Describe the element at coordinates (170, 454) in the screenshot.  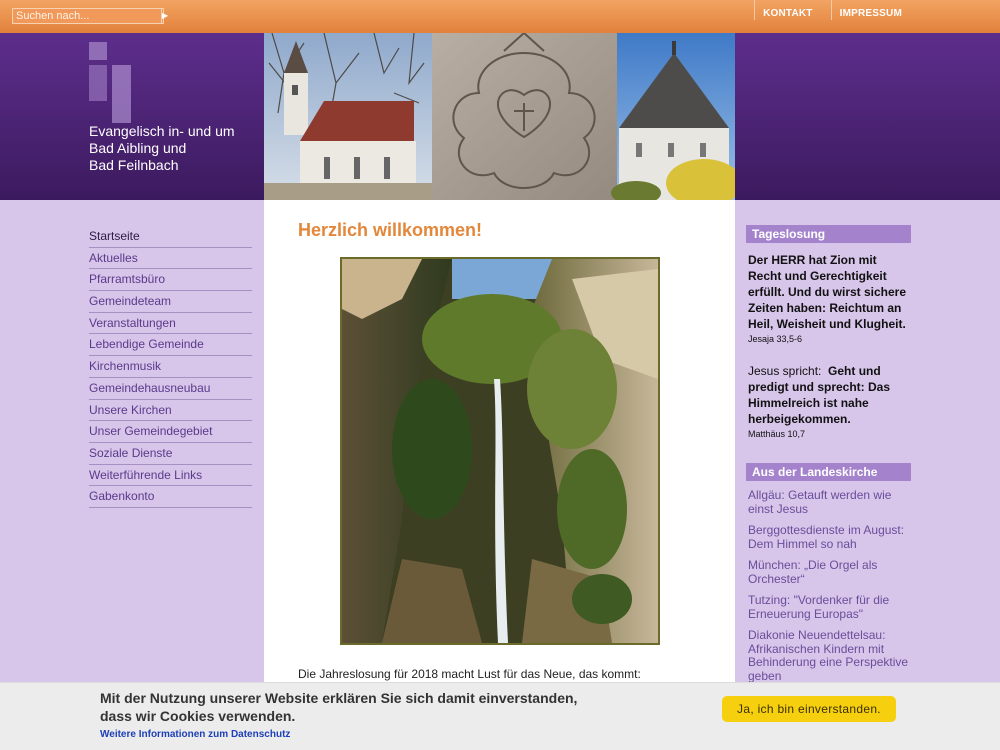
I see `nav-item-soziale-dienste: Soziale Dienste` at that location.